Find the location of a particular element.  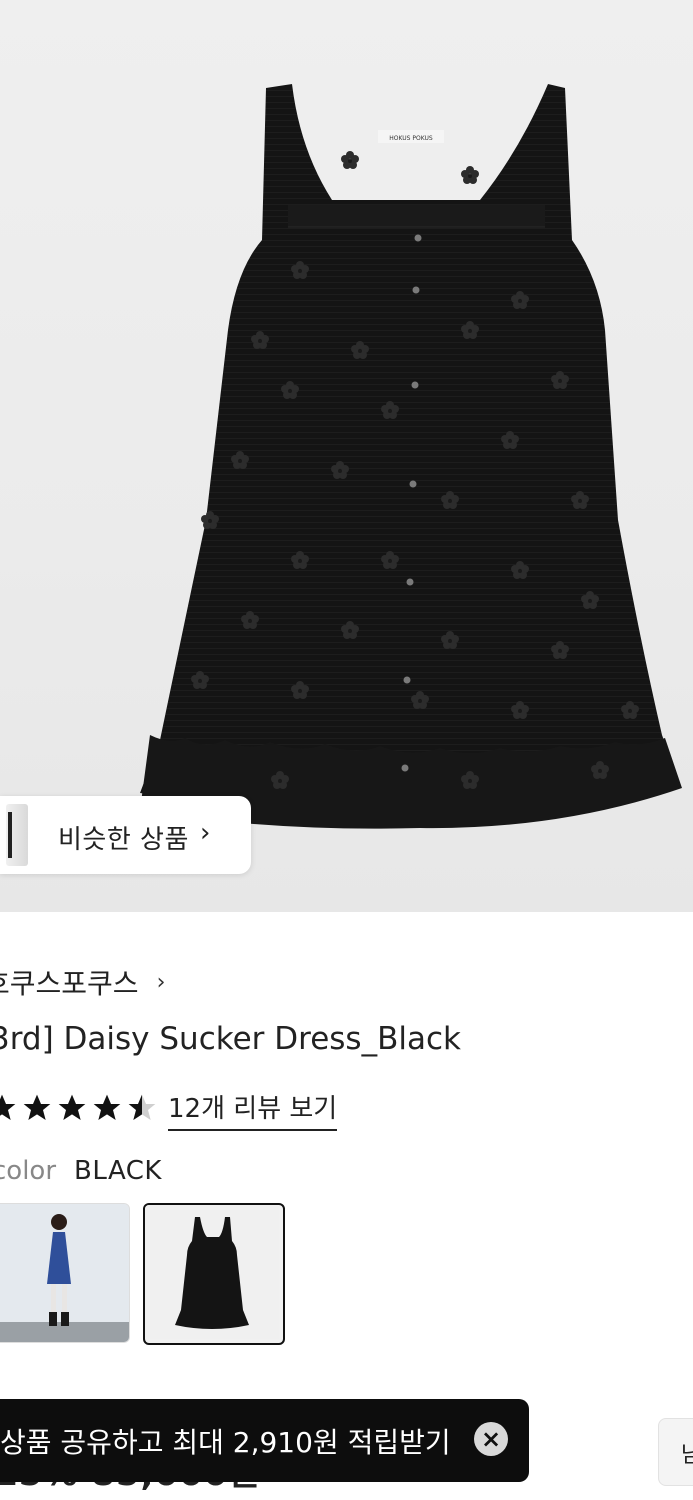

brand-link: 호쿠스포쿠스 › is located at coordinates (82, 982).